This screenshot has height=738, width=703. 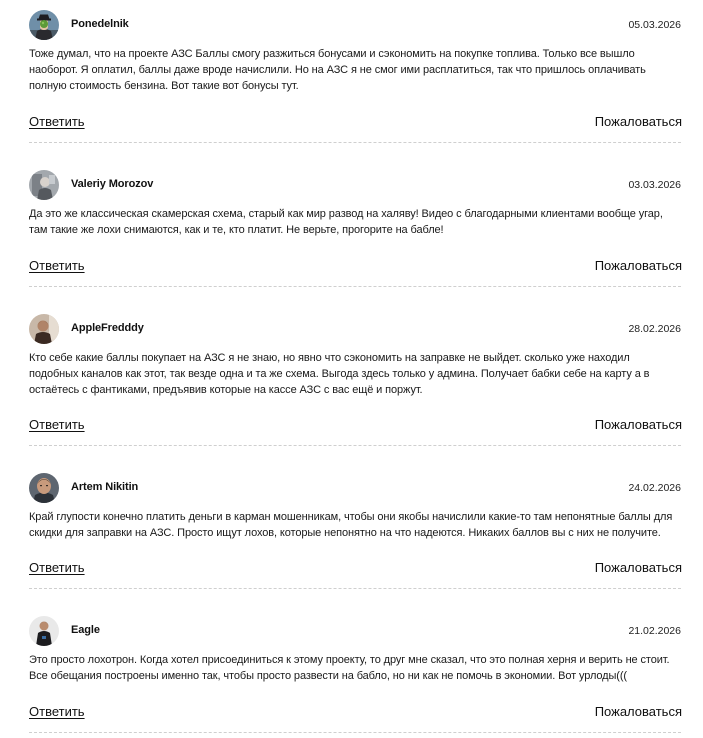 What do you see at coordinates (355, 489) in the screenshot?
I see `comment-header: Artem Nikitin 24.02.2026` at bounding box center [355, 489].